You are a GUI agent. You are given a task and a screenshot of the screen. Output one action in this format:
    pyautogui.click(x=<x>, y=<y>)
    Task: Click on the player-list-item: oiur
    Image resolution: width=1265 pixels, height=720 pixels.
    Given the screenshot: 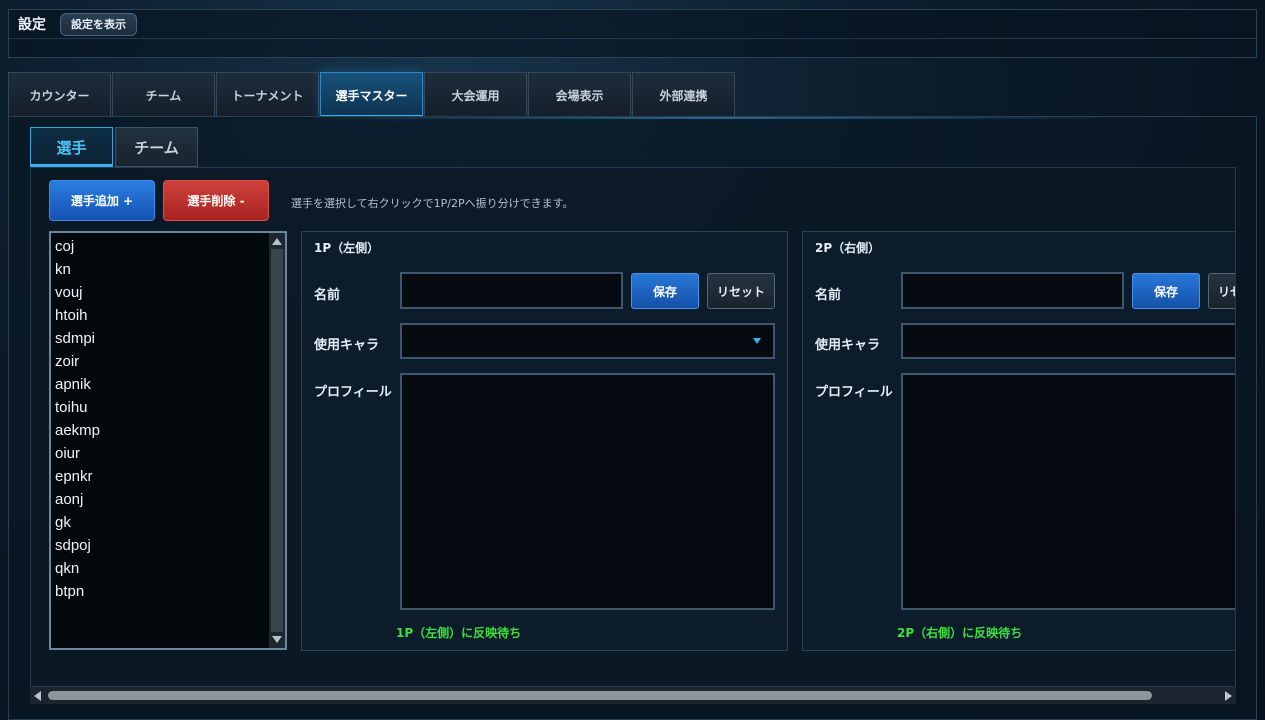 What is the action you would take?
    pyautogui.click(x=170, y=453)
    